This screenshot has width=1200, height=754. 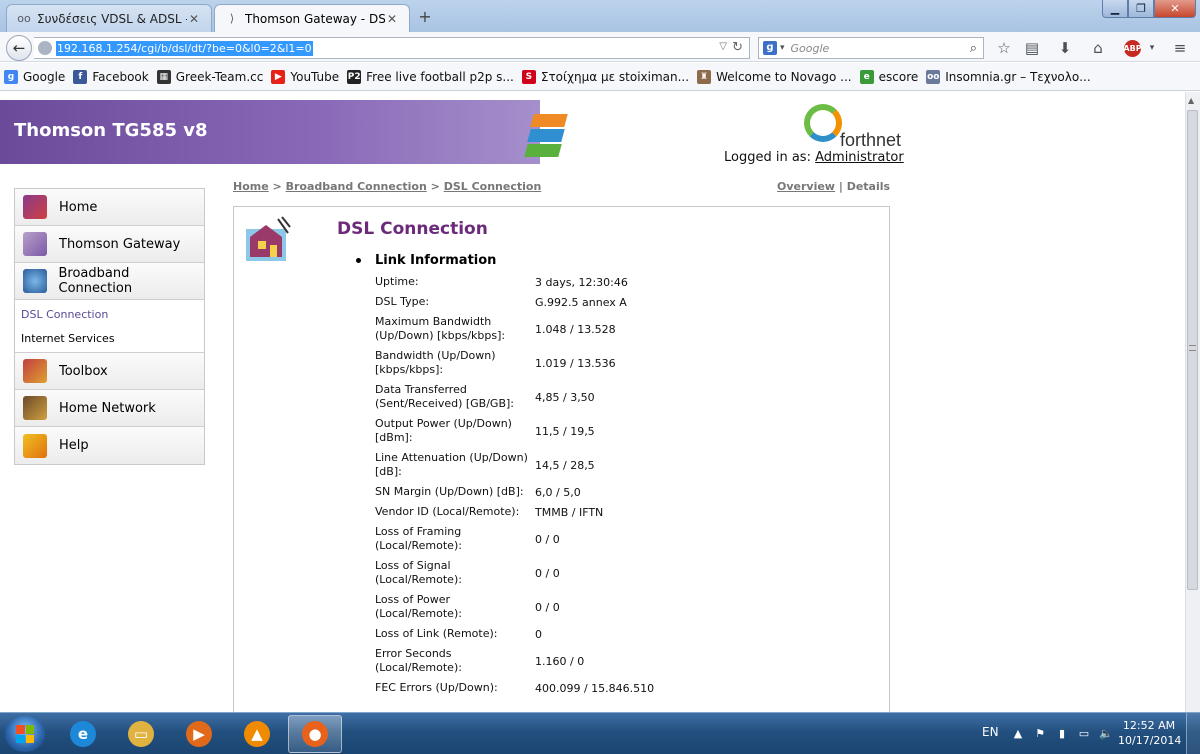 I want to click on bookmark-label: Google, so click(x=44, y=76).